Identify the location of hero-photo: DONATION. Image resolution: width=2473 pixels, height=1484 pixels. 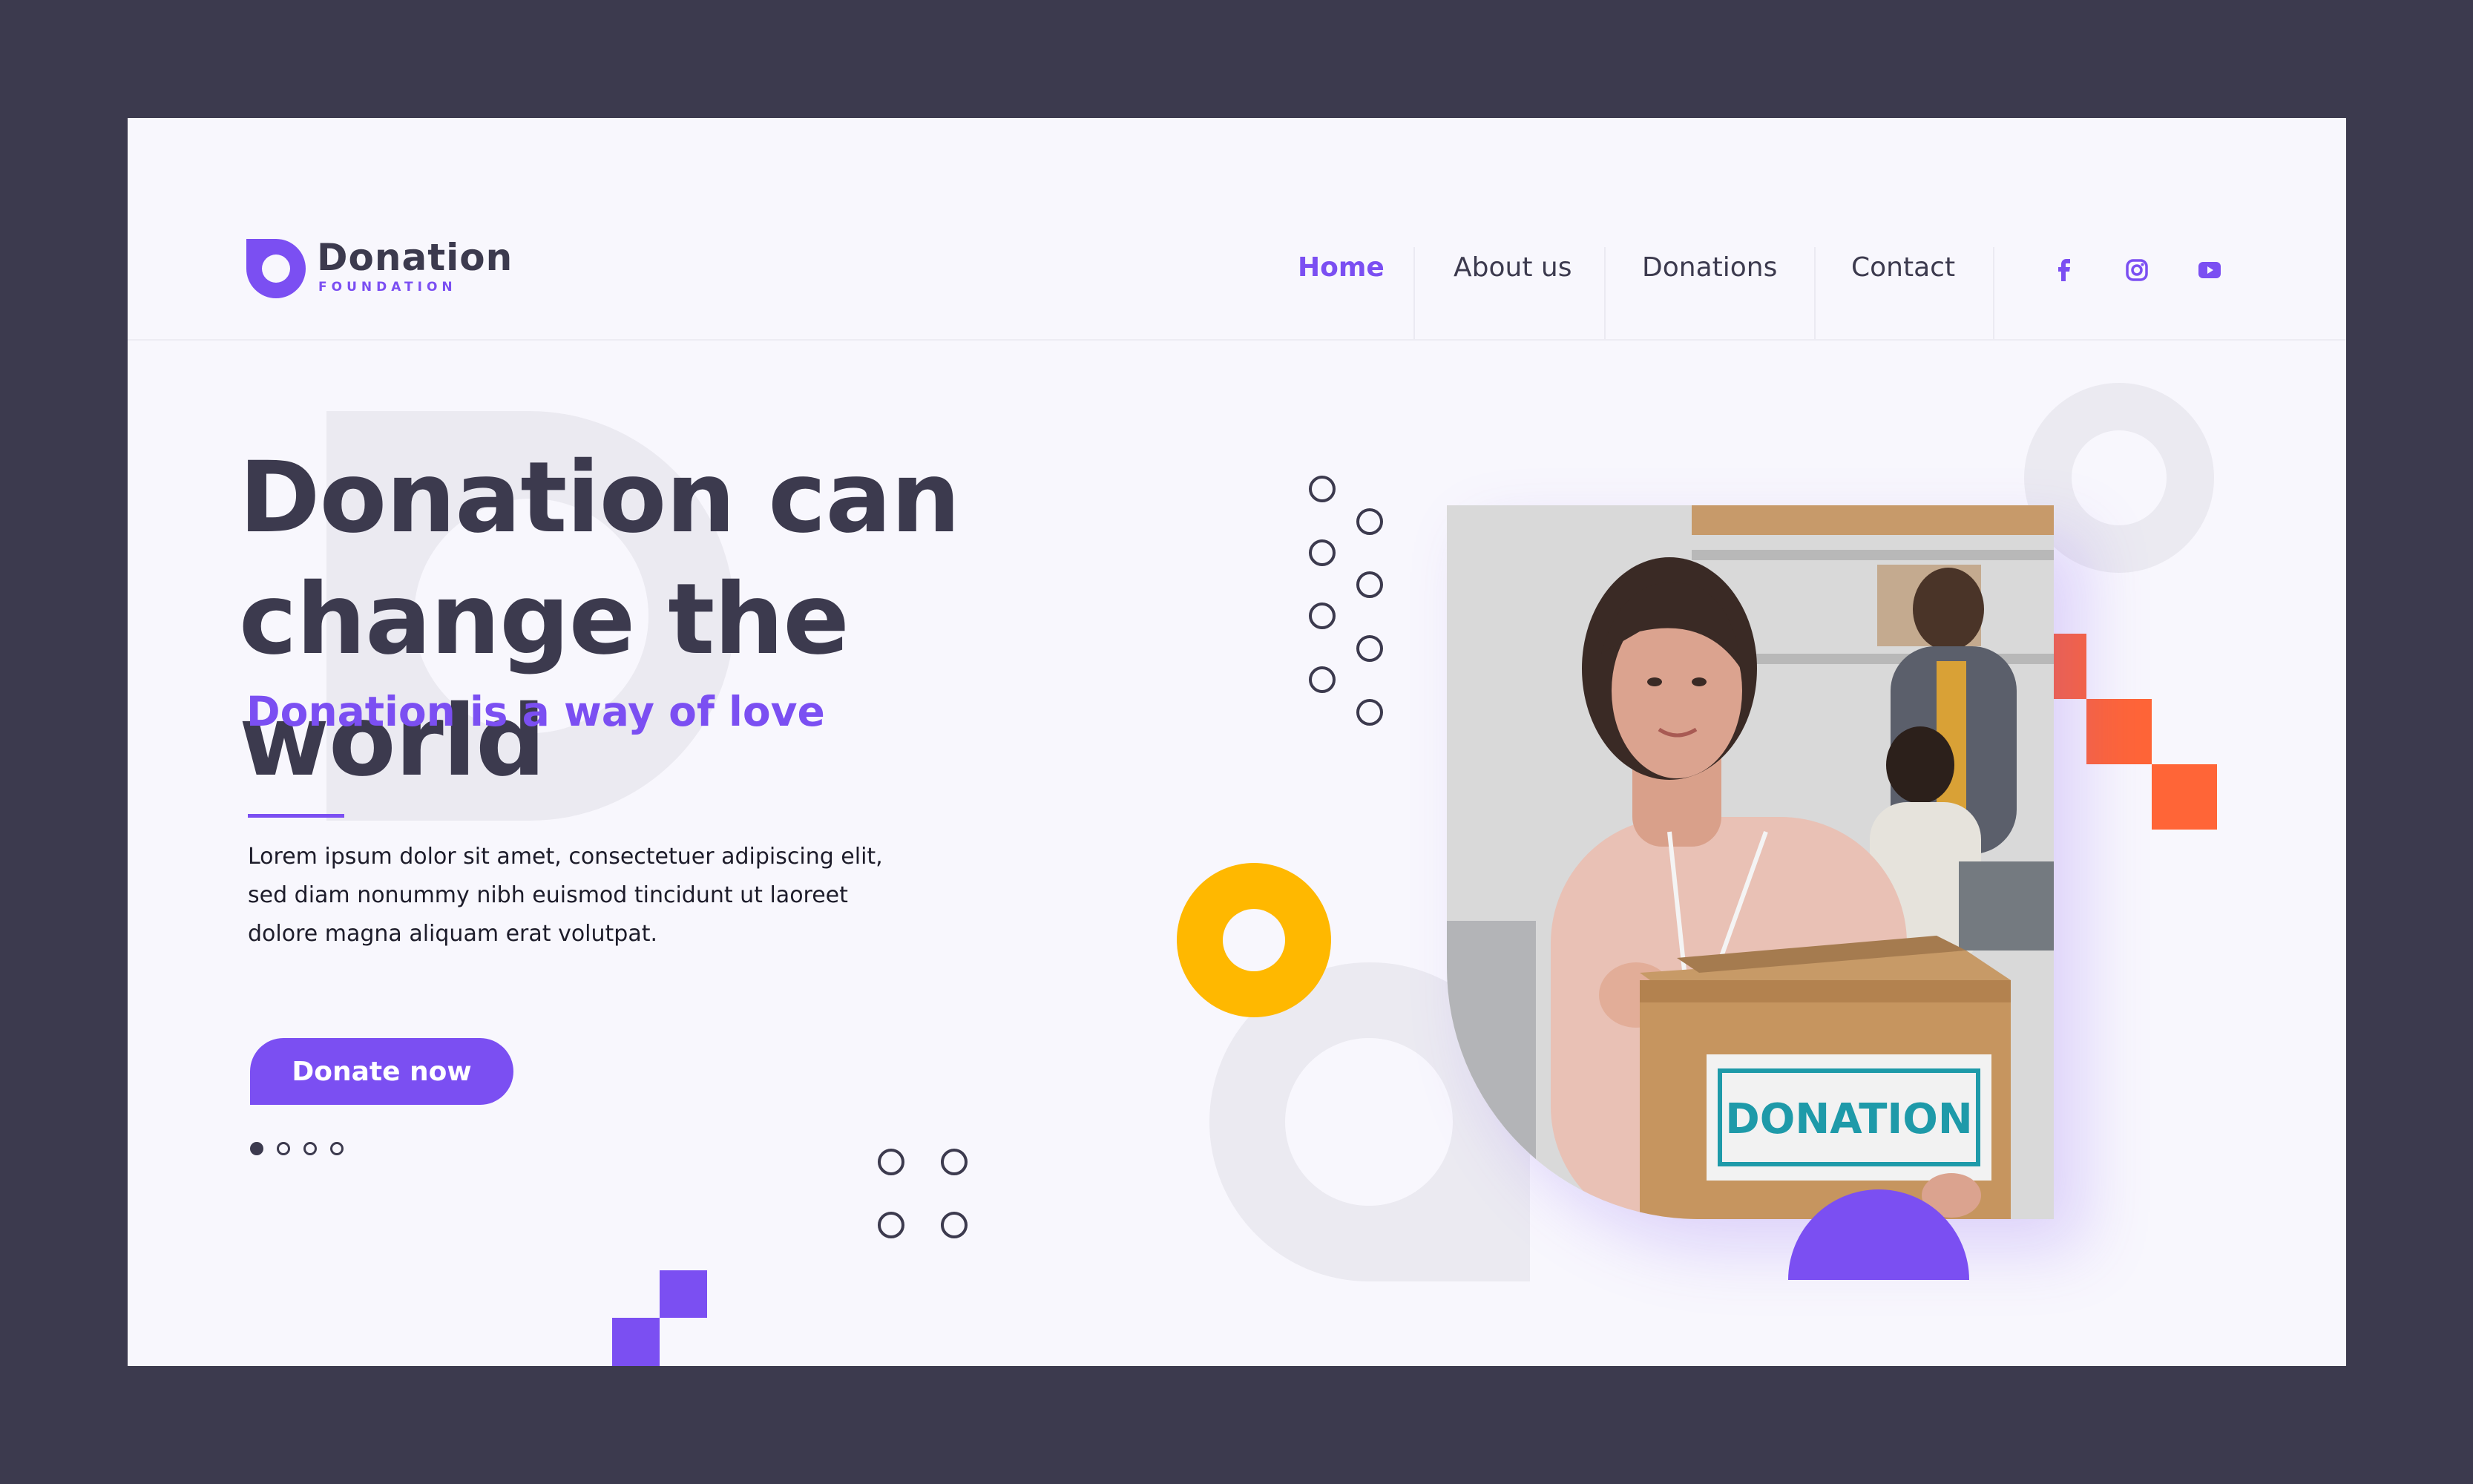
(1751, 862).